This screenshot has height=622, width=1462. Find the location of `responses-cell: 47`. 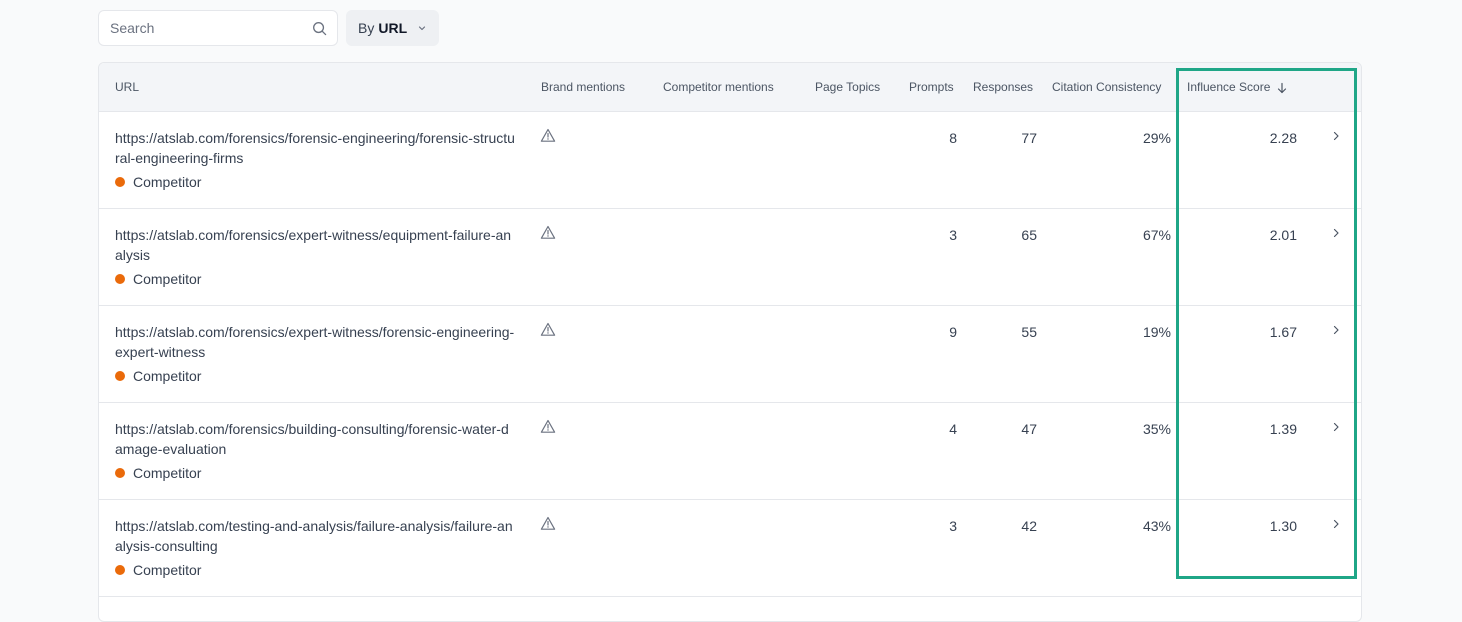

responses-cell: 47 is located at coordinates (1029, 429).